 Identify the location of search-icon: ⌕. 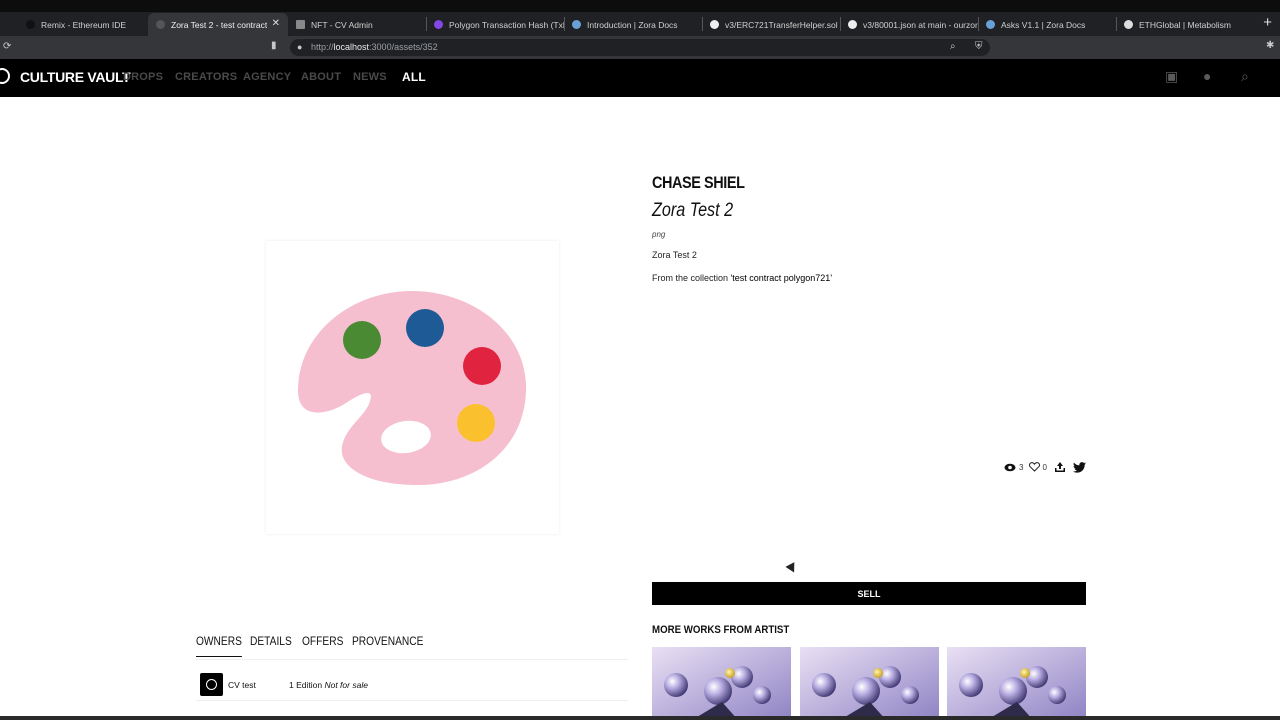
(1245, 76).